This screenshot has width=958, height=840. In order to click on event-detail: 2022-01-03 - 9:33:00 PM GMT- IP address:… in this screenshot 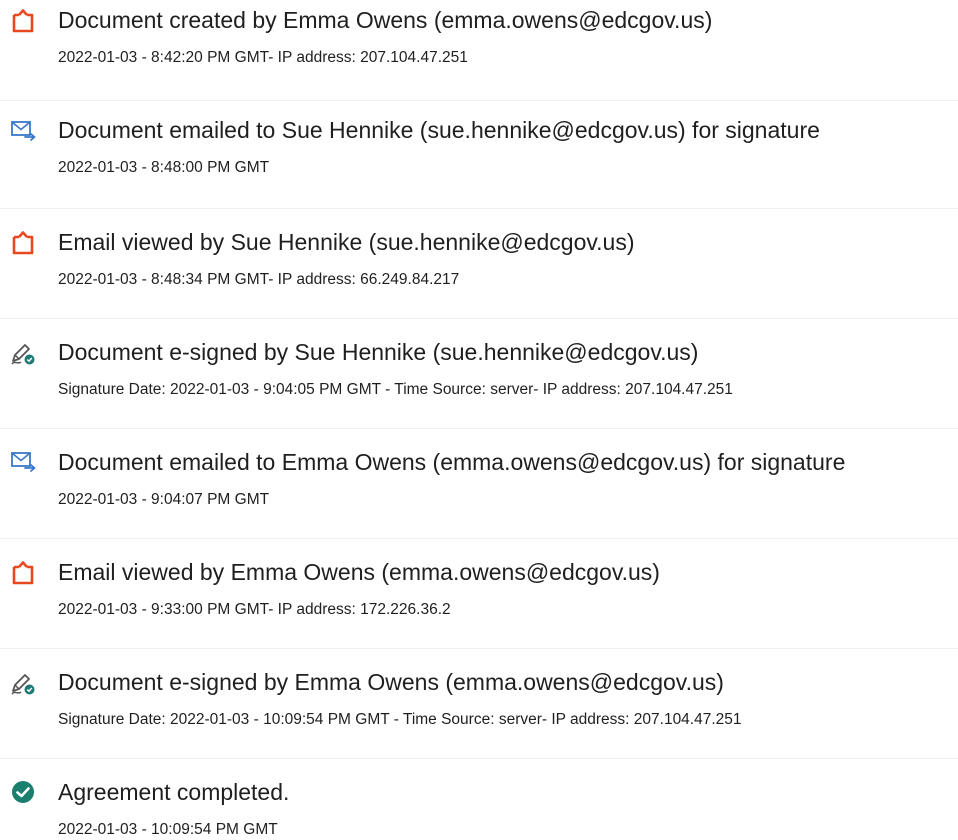, I will do `click(254, 609)`.